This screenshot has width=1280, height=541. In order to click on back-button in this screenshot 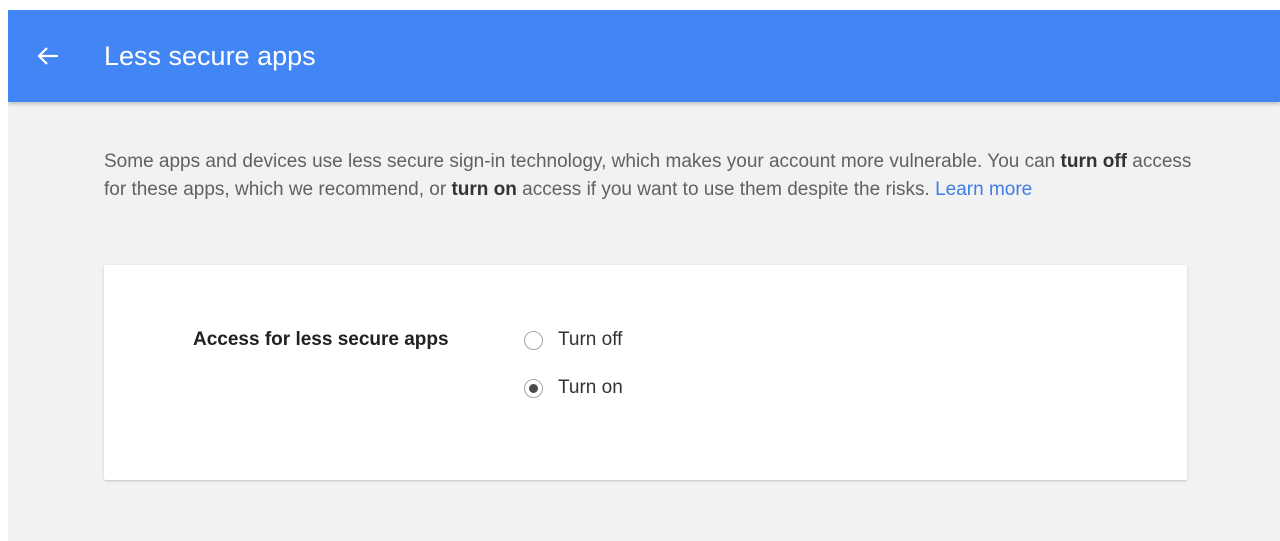, I will do `click(48, 56)`.